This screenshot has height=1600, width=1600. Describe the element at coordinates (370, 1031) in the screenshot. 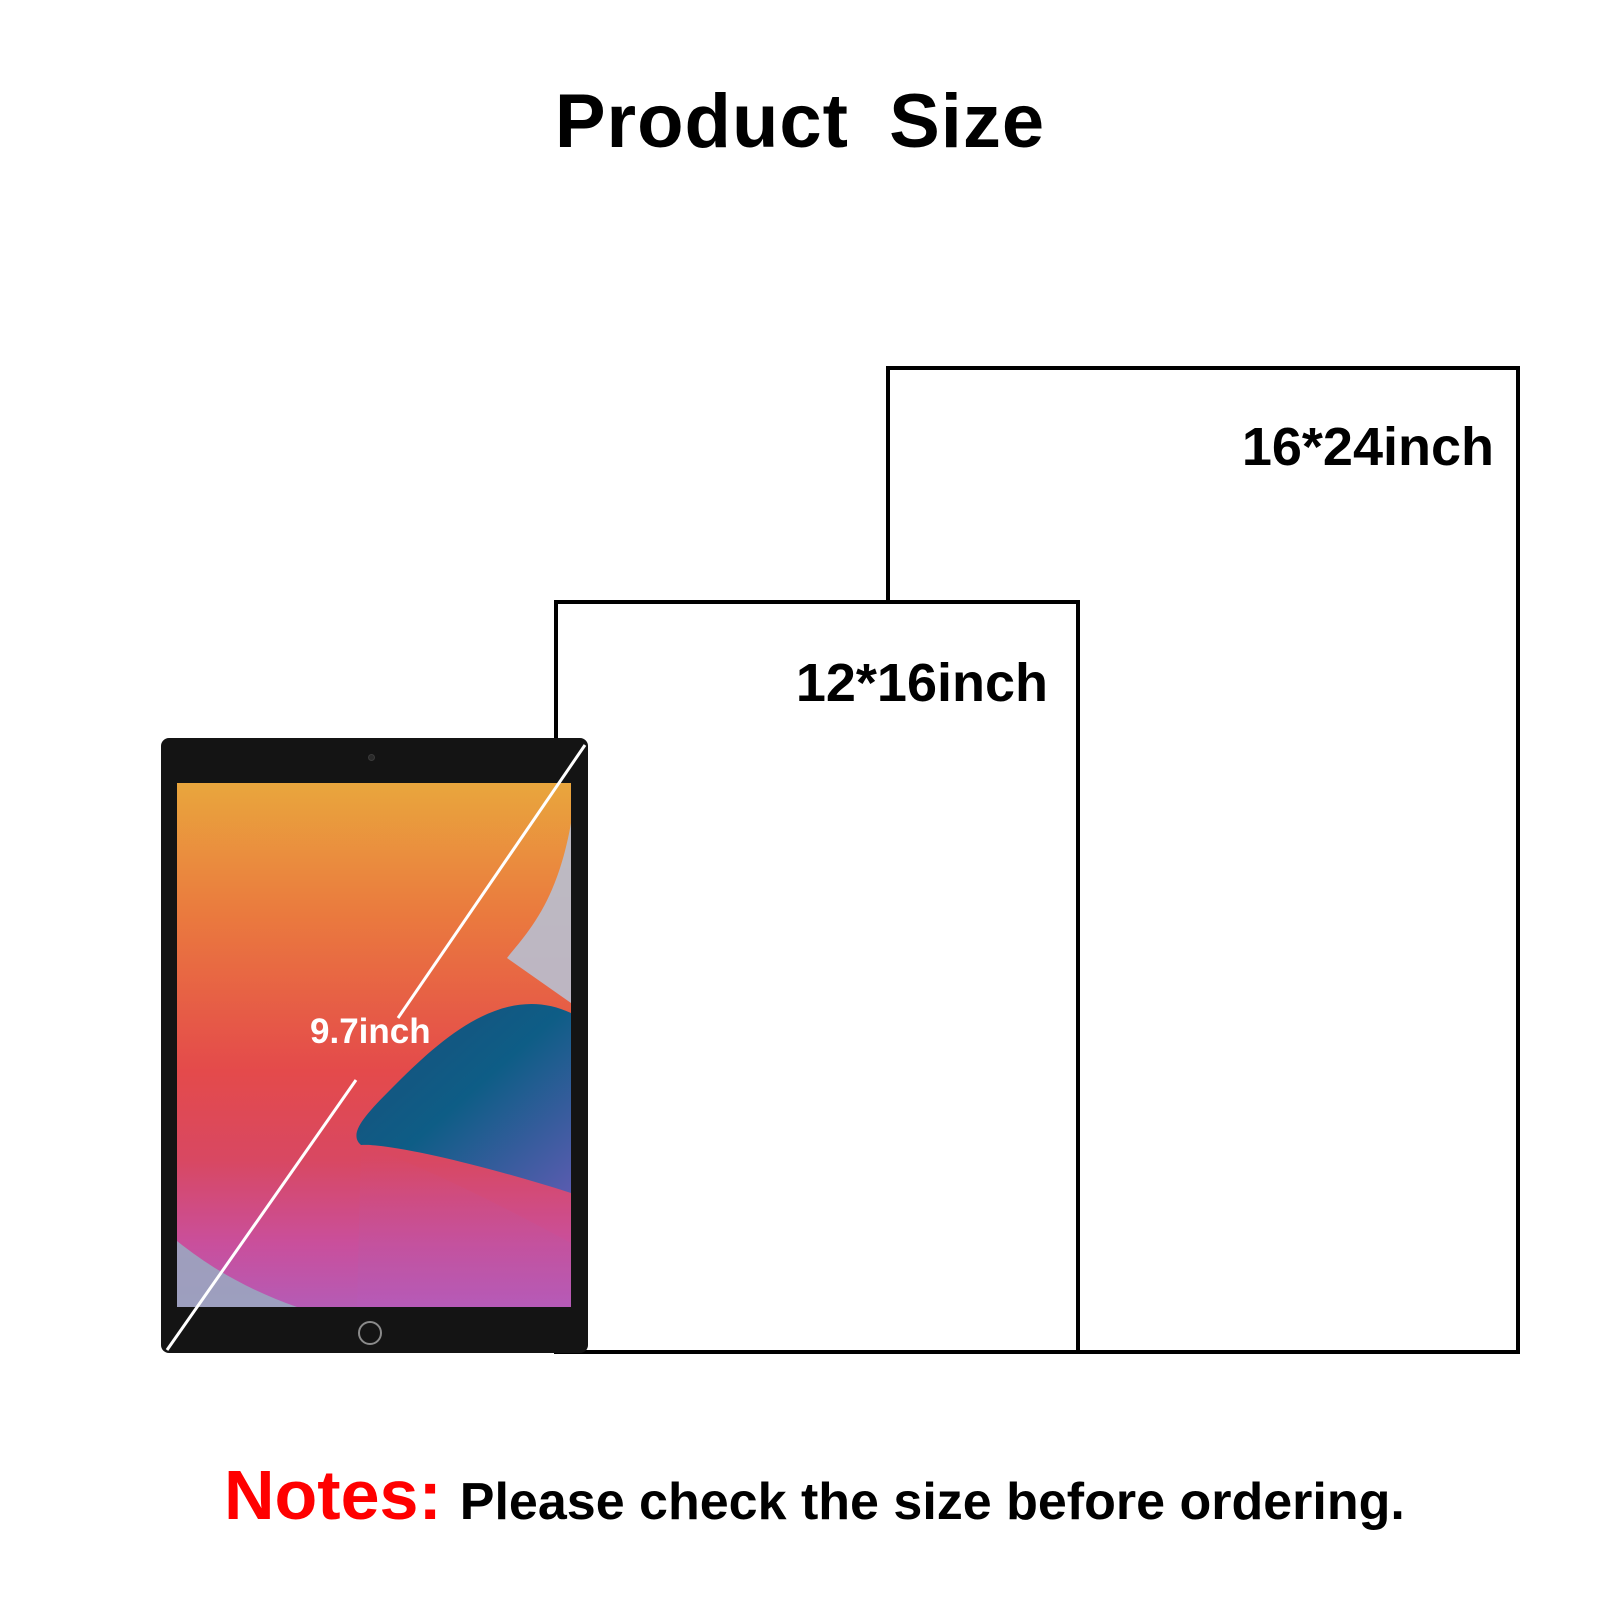

I see `diagonal-size-label: 9.7inch` at that location.